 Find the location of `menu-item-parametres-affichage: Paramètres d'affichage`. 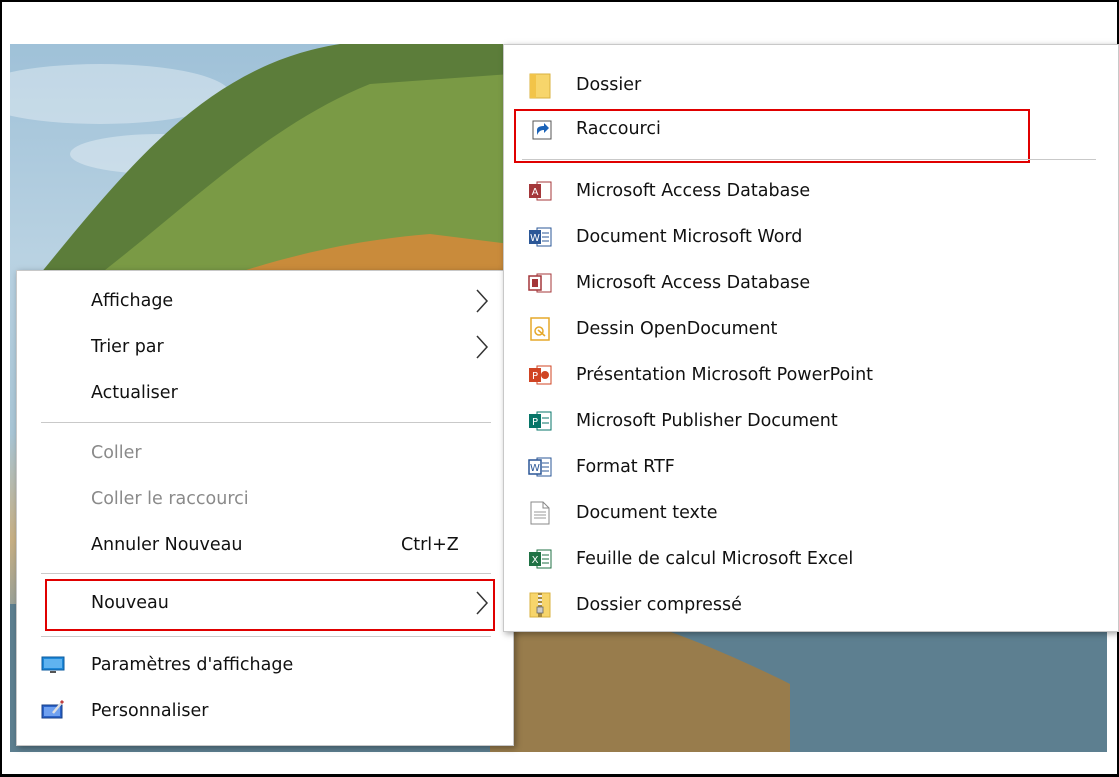

menu-item-parametres-affichage: Paramètres d'affichage is located at coordinates (265, 665).